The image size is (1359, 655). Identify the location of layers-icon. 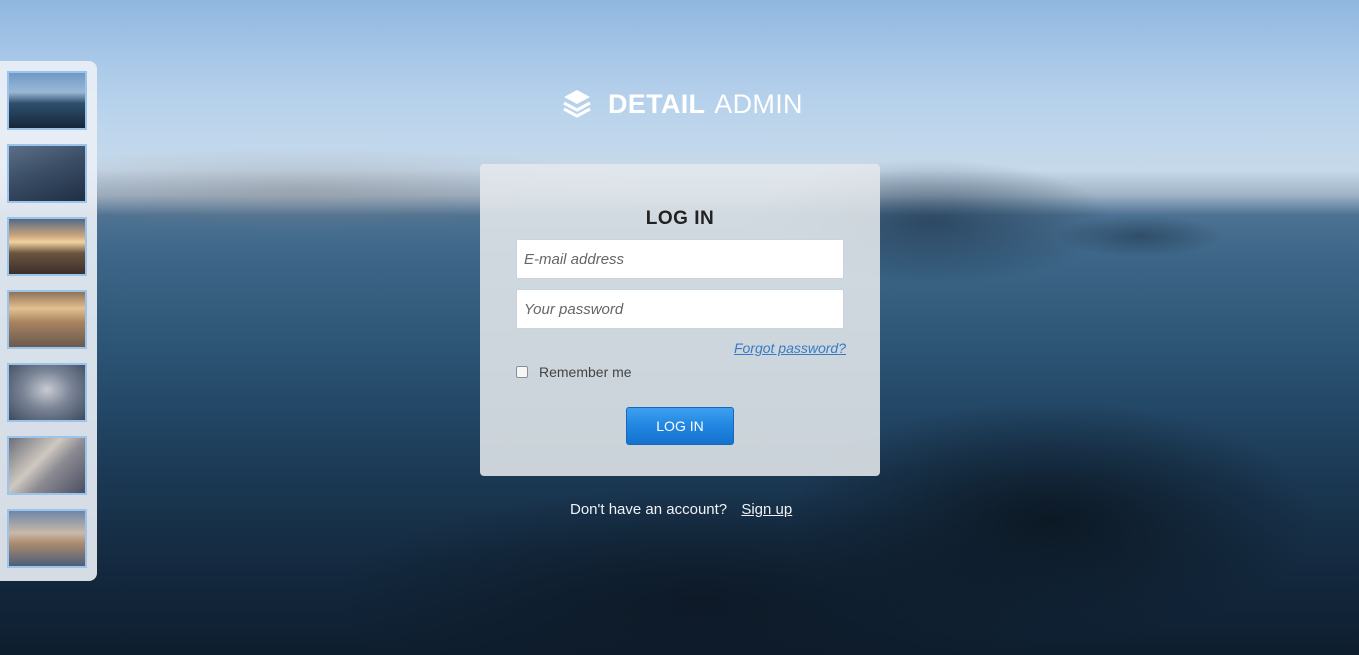
(577, 104).